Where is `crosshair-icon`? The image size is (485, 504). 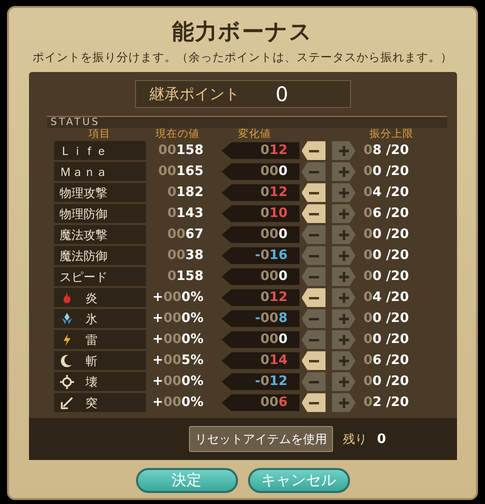
crosshair-icon is located at coordinates (67, 381).